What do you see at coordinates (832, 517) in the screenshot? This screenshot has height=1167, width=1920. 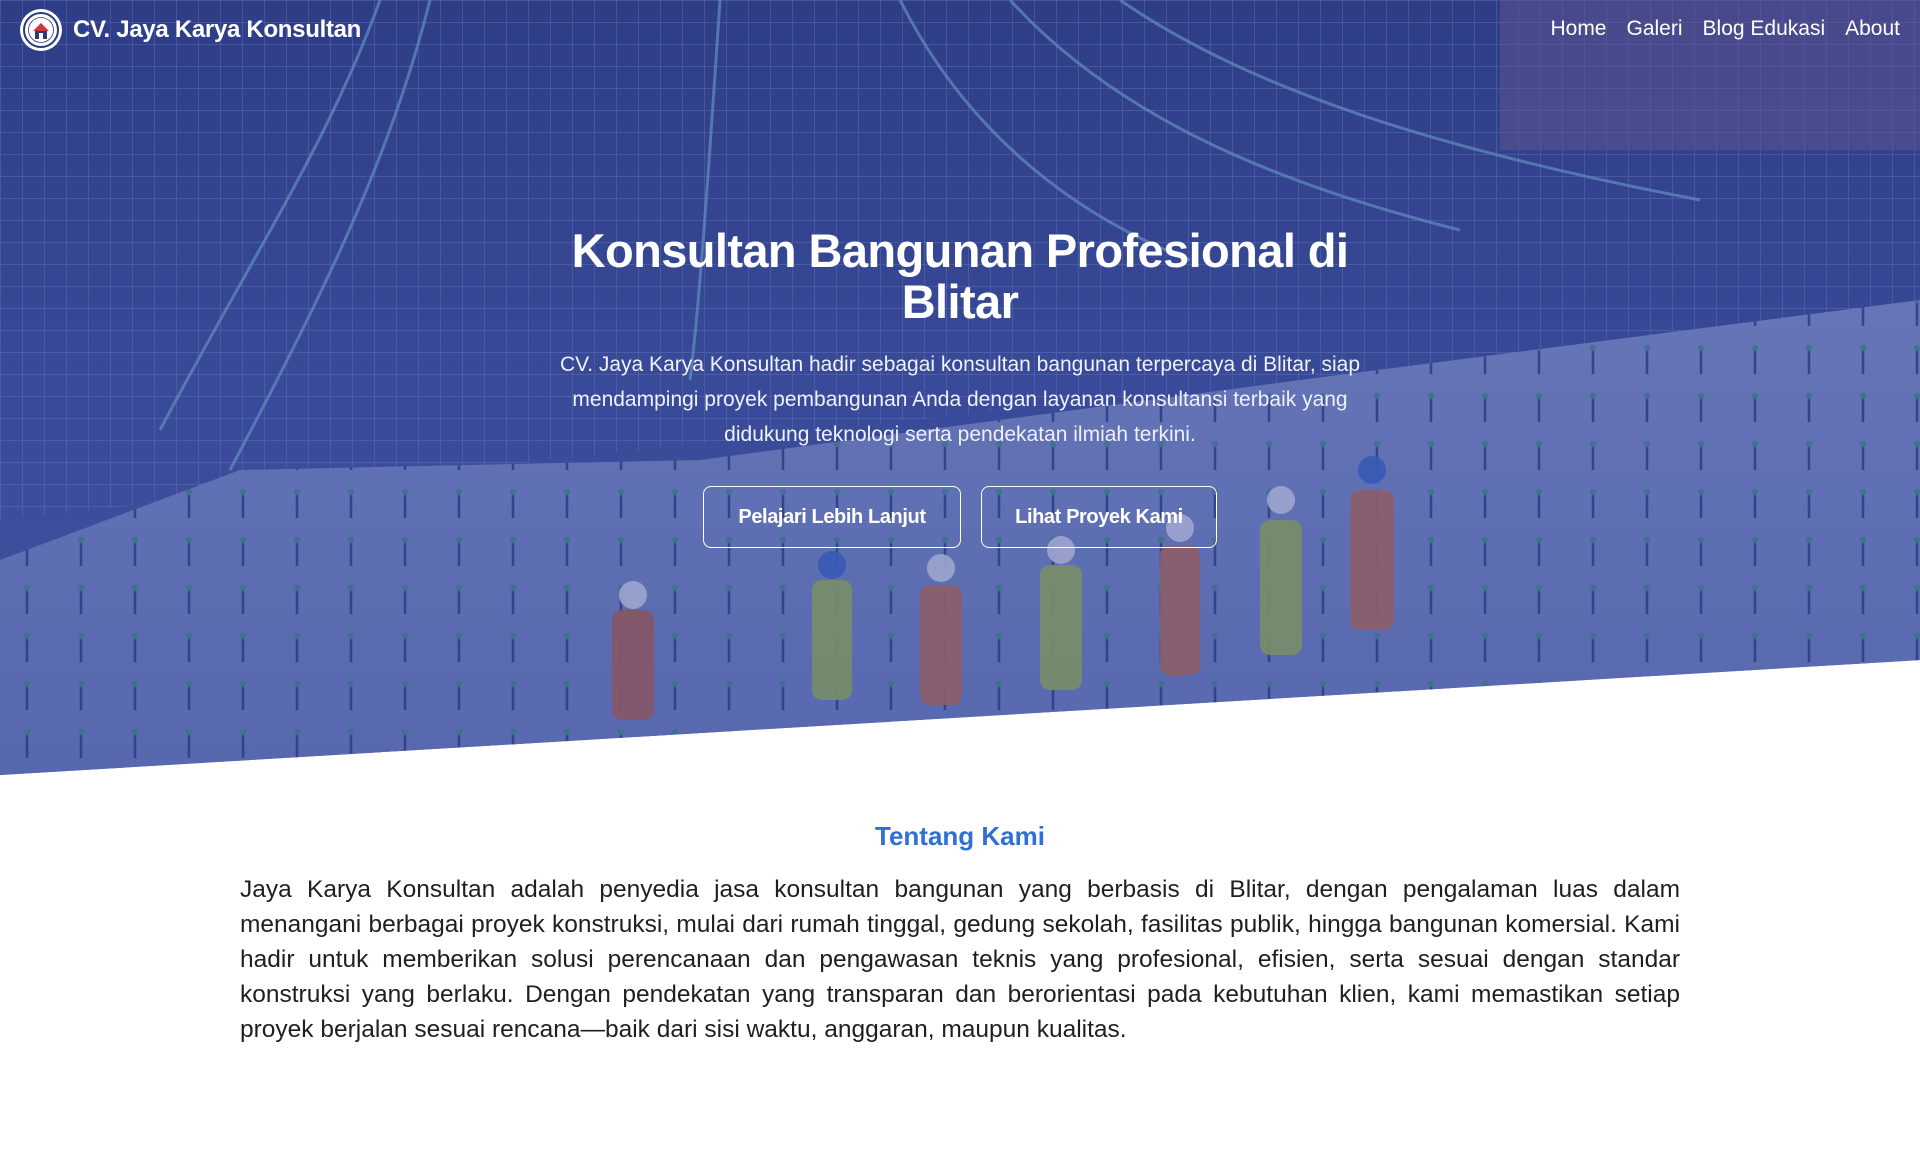 I see `learn-more-button: Pelajari Lebih Lanjut` at bounding box center [832, 517].